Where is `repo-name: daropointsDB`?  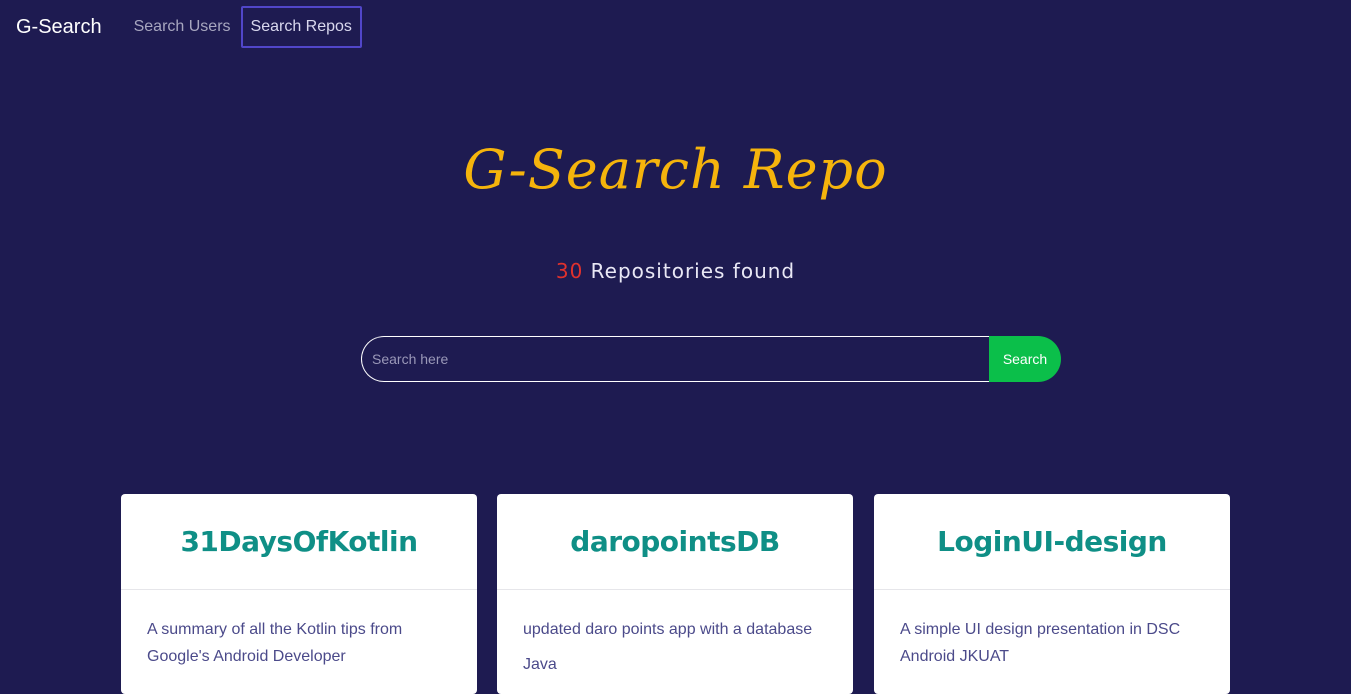
repo-name: daropointsDB is located at coordinates (675, 541).